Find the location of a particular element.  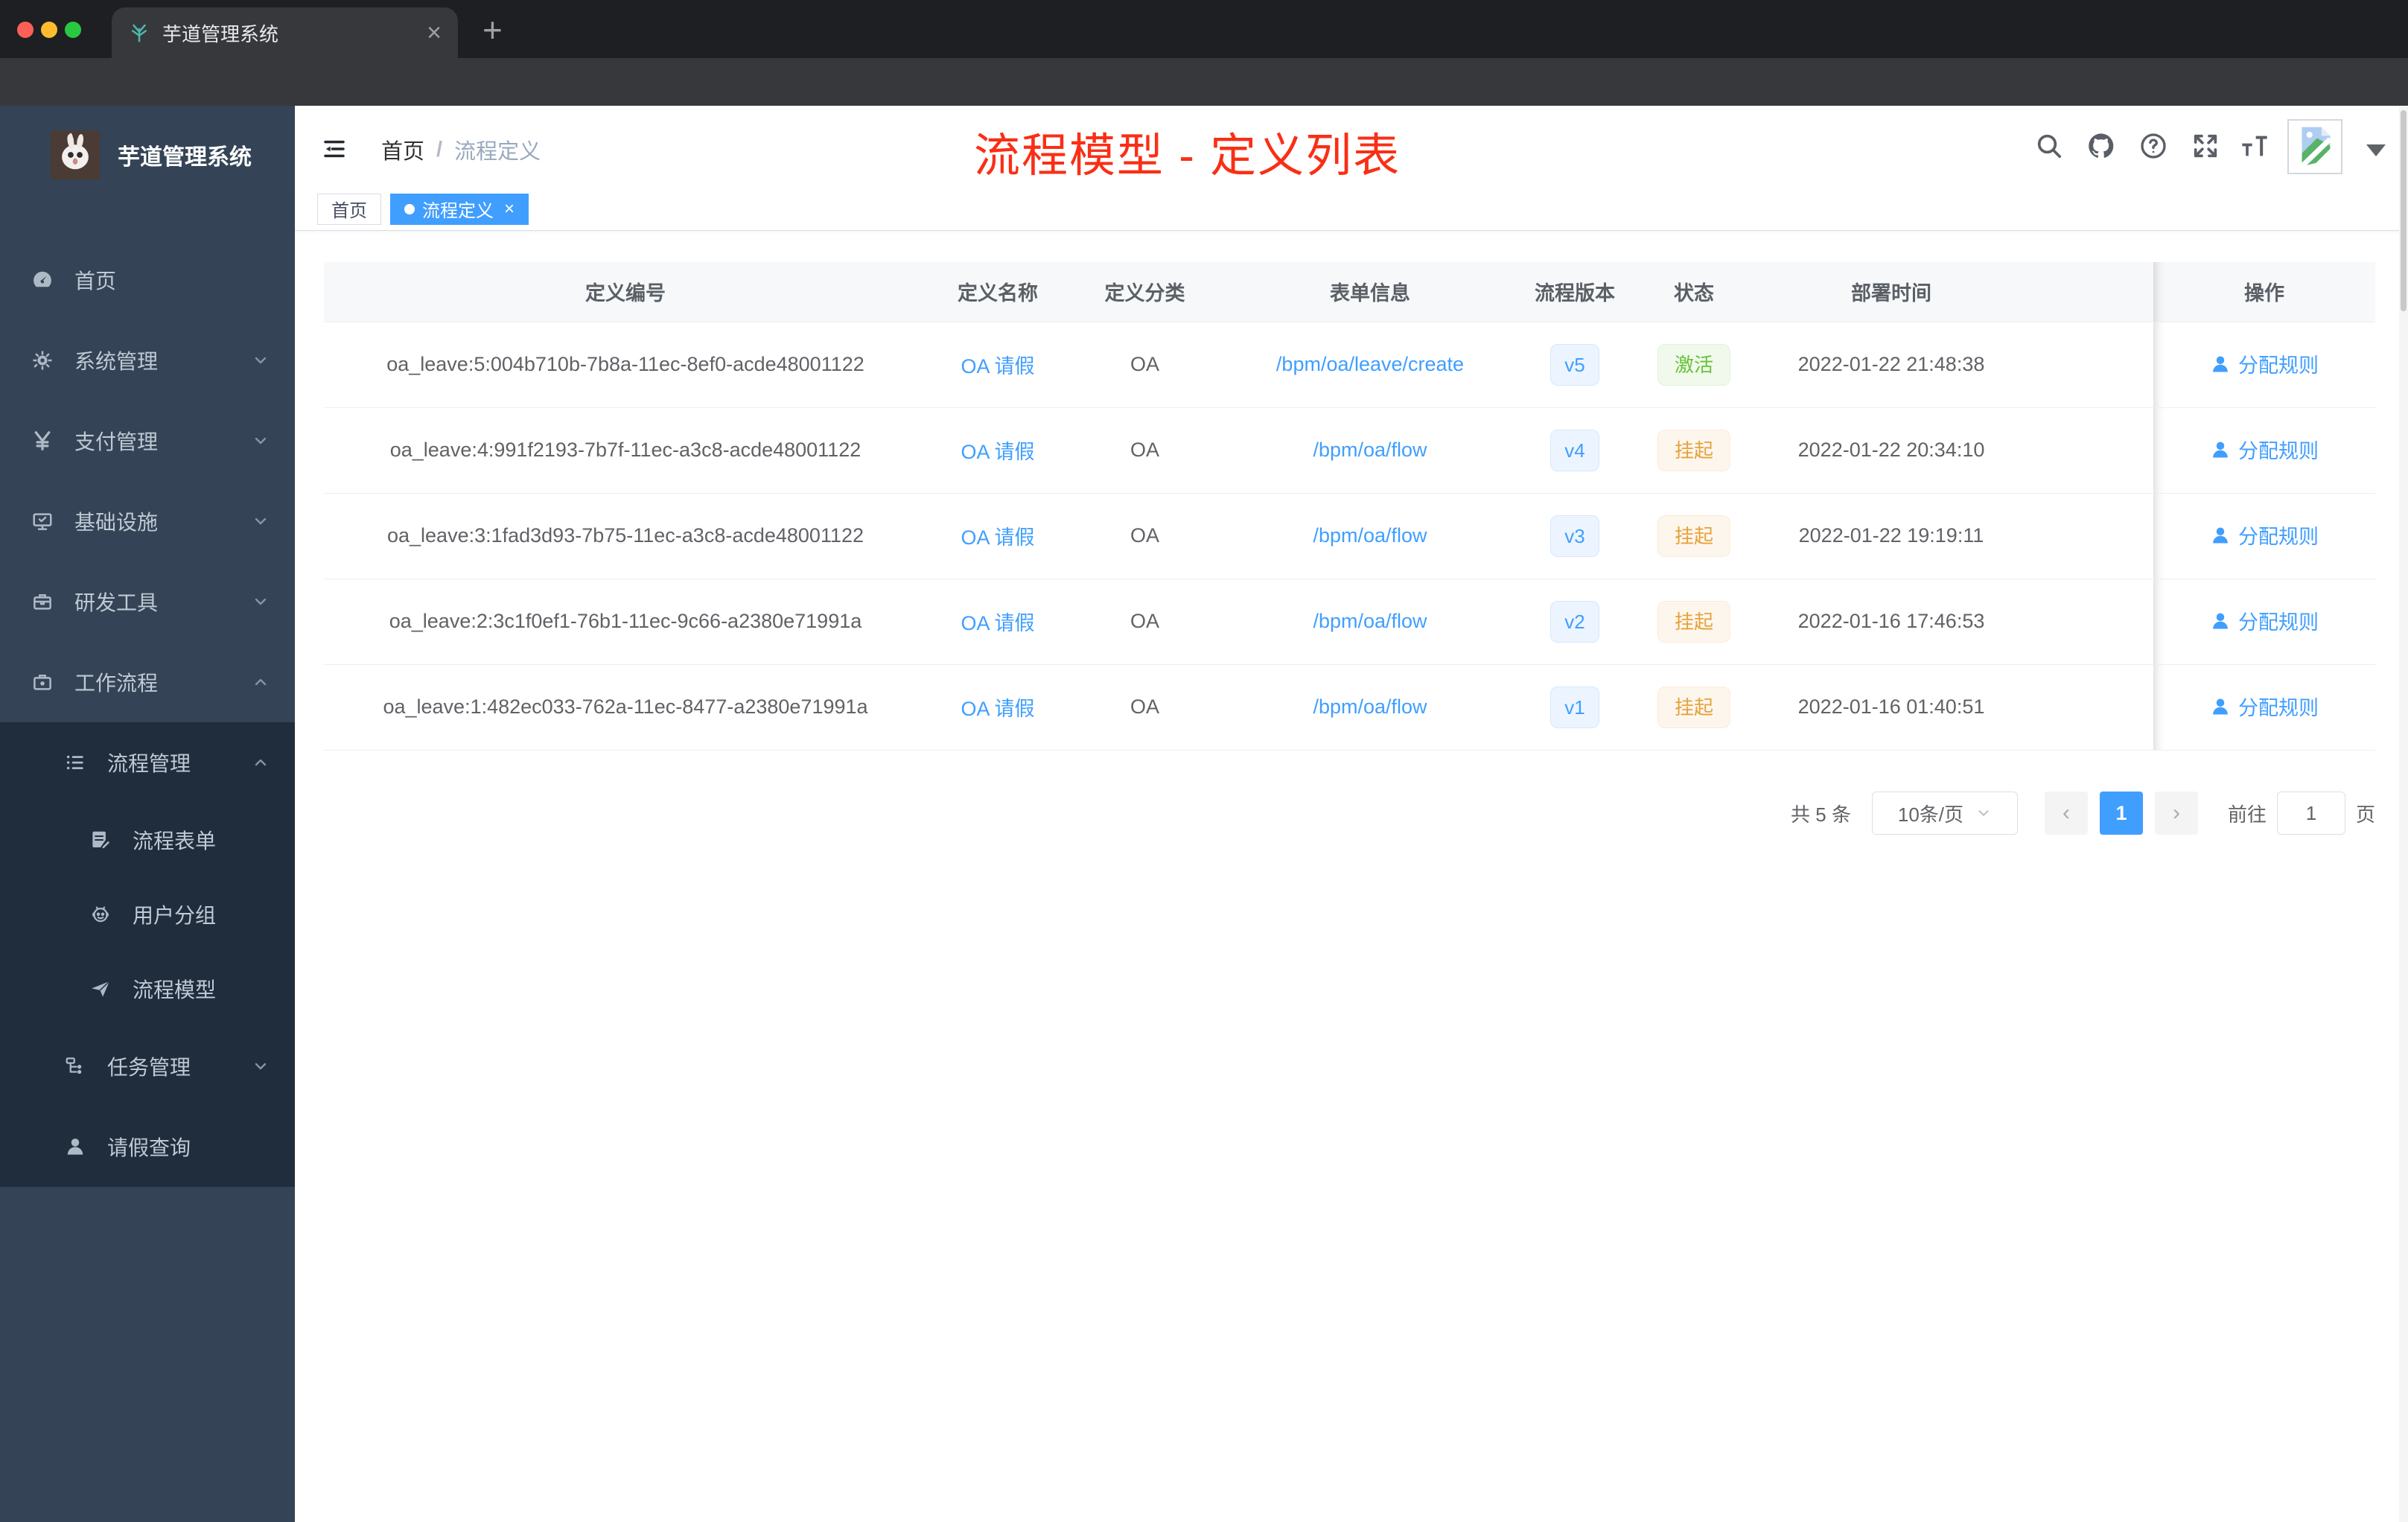

sidebar-fold-icon is located at coordinates (334, 149).